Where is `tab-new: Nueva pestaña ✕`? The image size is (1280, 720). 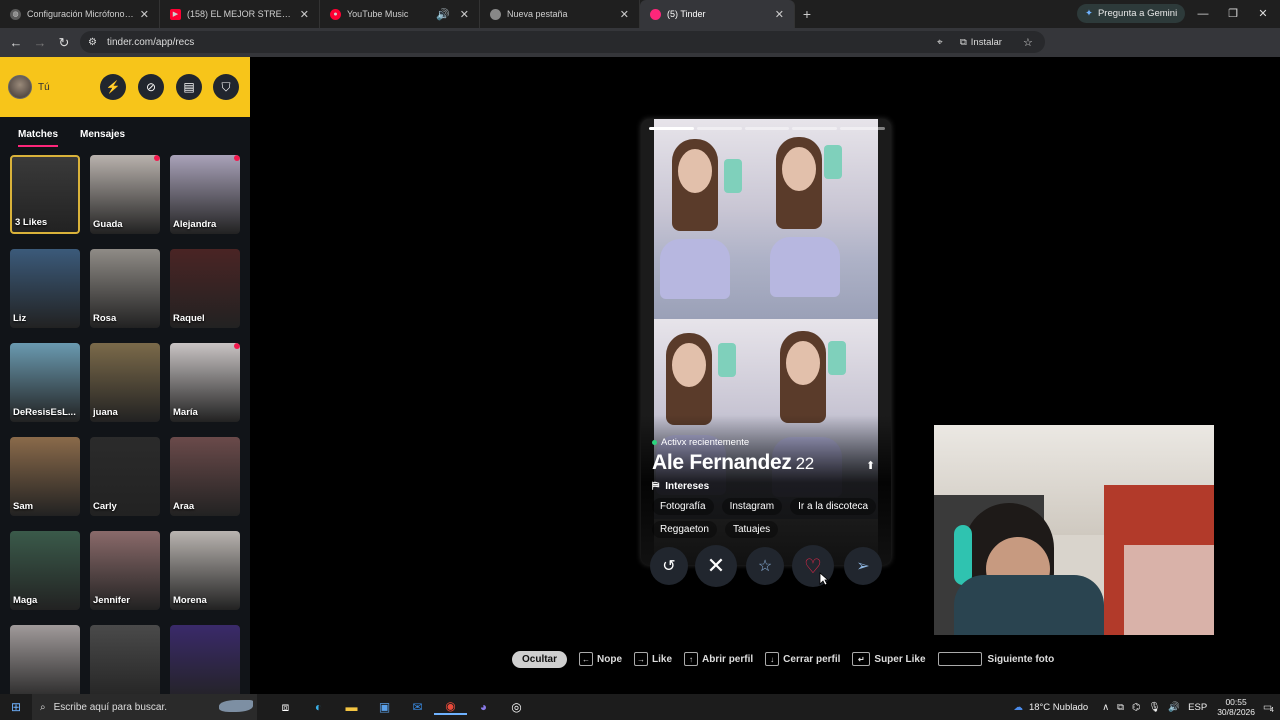 tab-new: Nueva pestaña ✕ is located at coordinates (560, 14).